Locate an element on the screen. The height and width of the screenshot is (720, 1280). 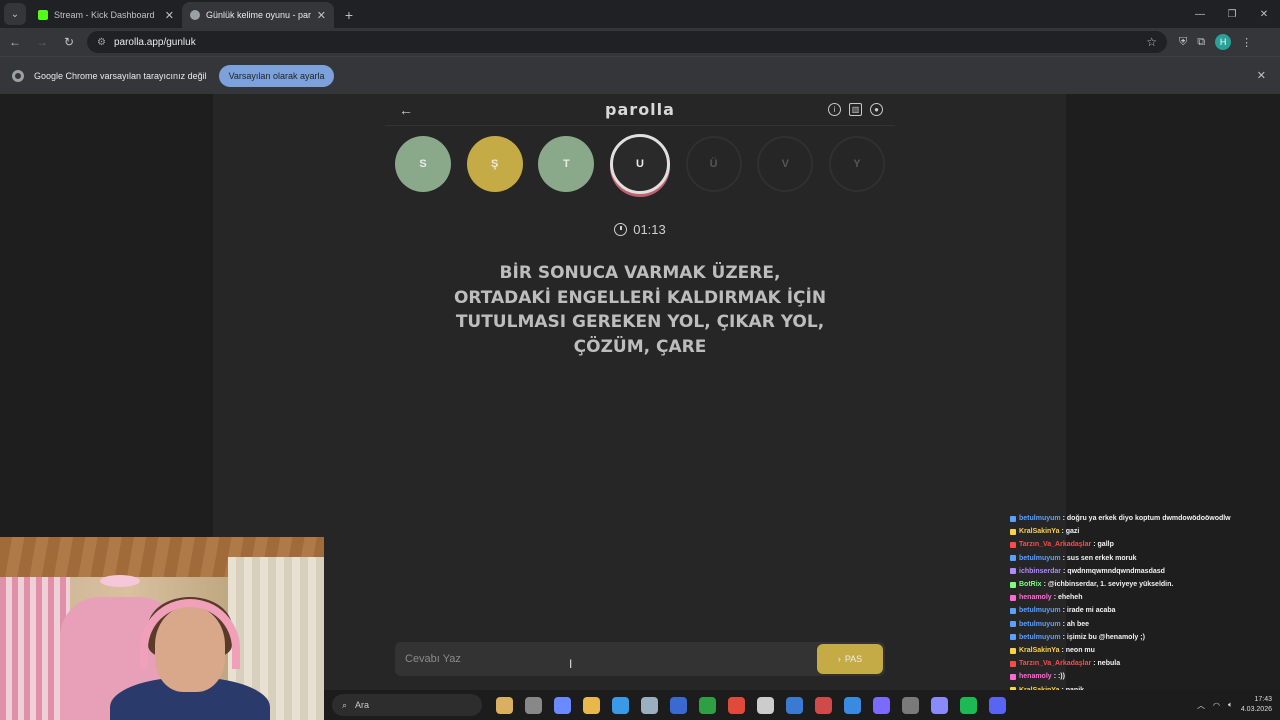
chrome-icon is located at coordinates (18, 75).